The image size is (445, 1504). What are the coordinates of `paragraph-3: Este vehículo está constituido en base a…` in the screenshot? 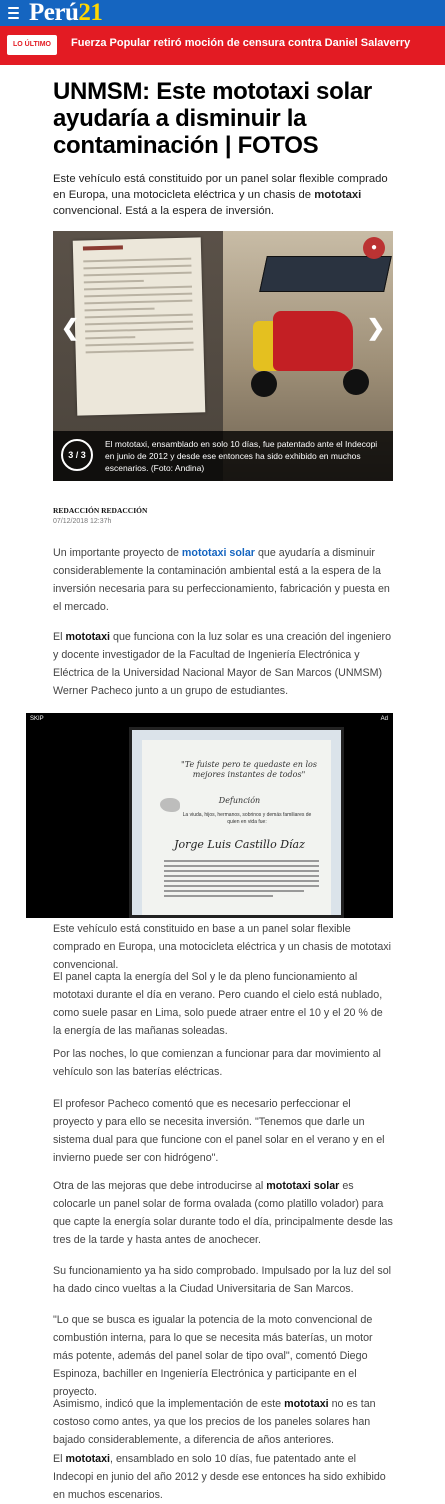 It's located at (222, 947).